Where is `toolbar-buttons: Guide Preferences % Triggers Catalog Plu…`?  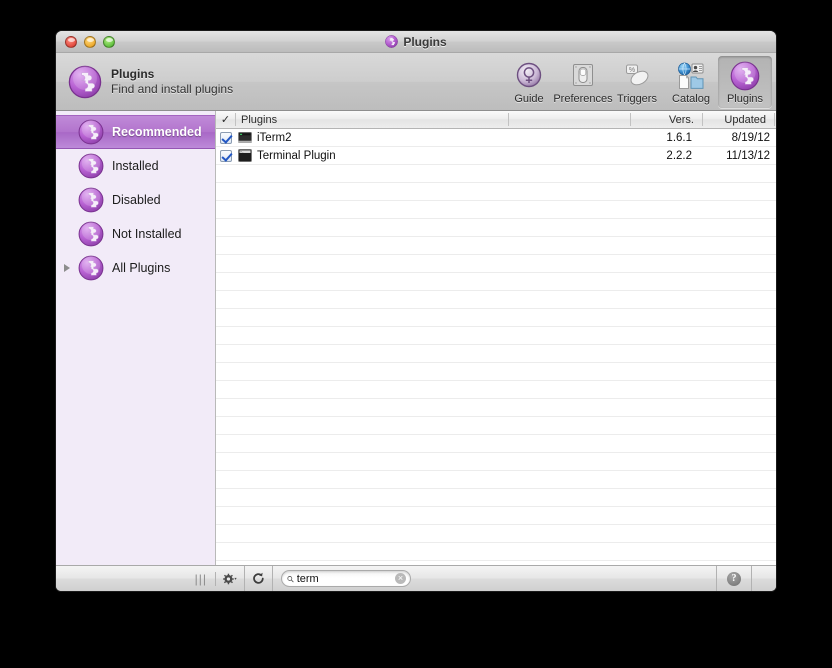
toolbar-buttons: Guide Preferences % Triggers Catalog Plu… is located at coordinates (637, 81).